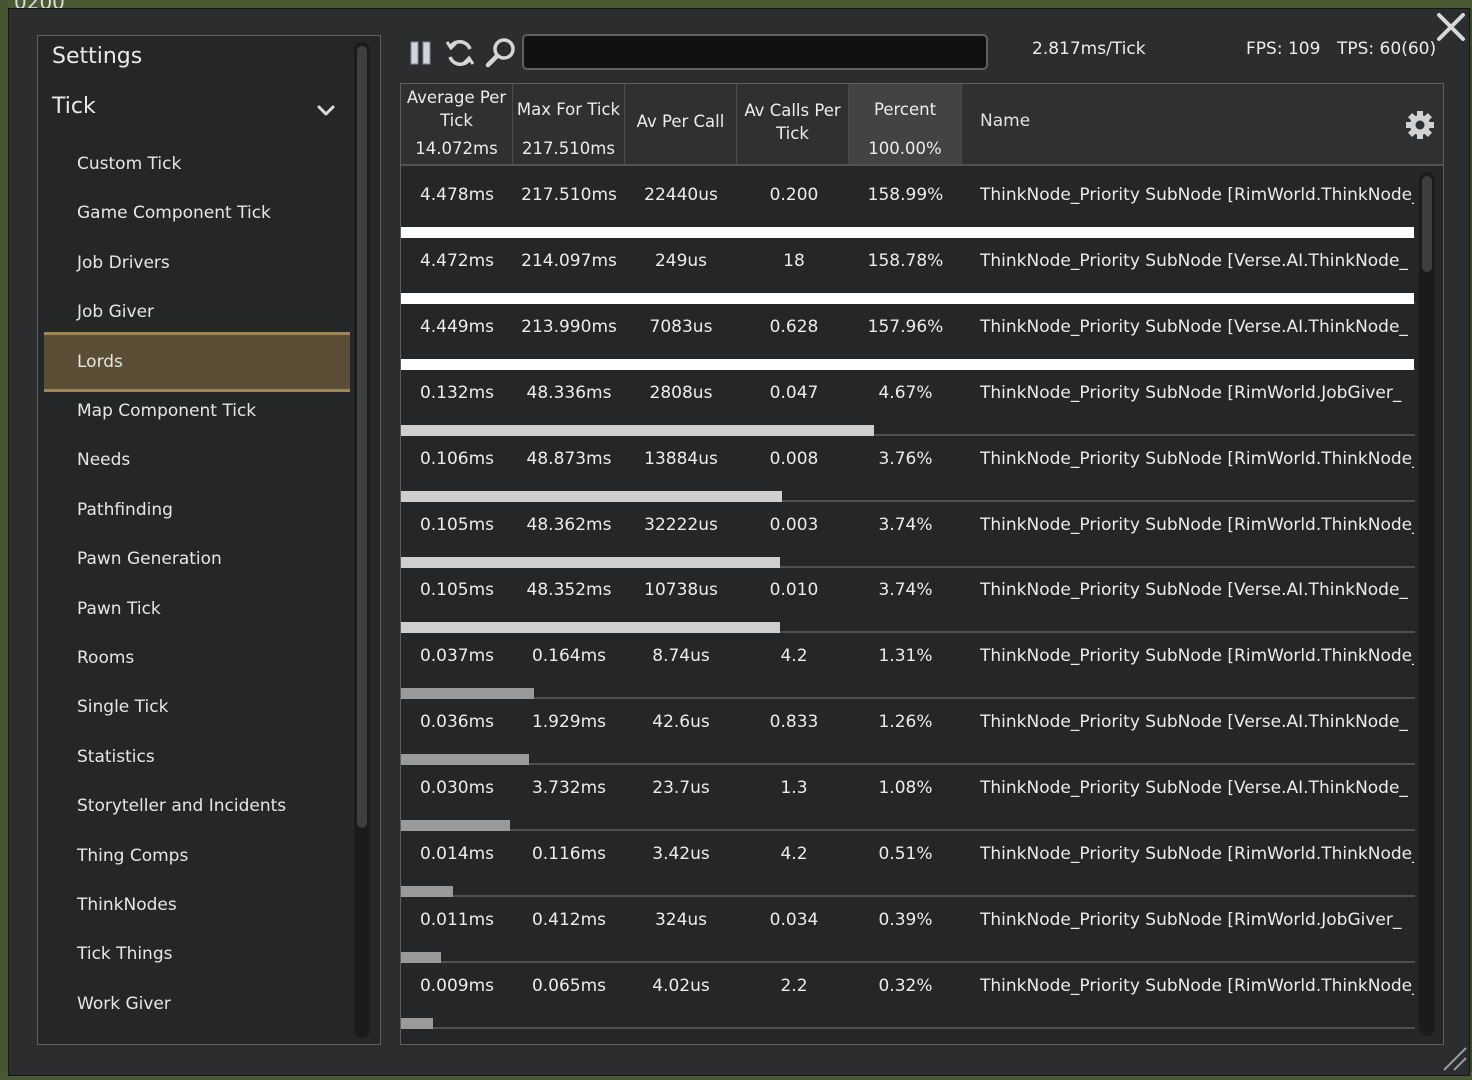  I want to click on cell-max-for-tick: 0.116ms, so click(569, 854).